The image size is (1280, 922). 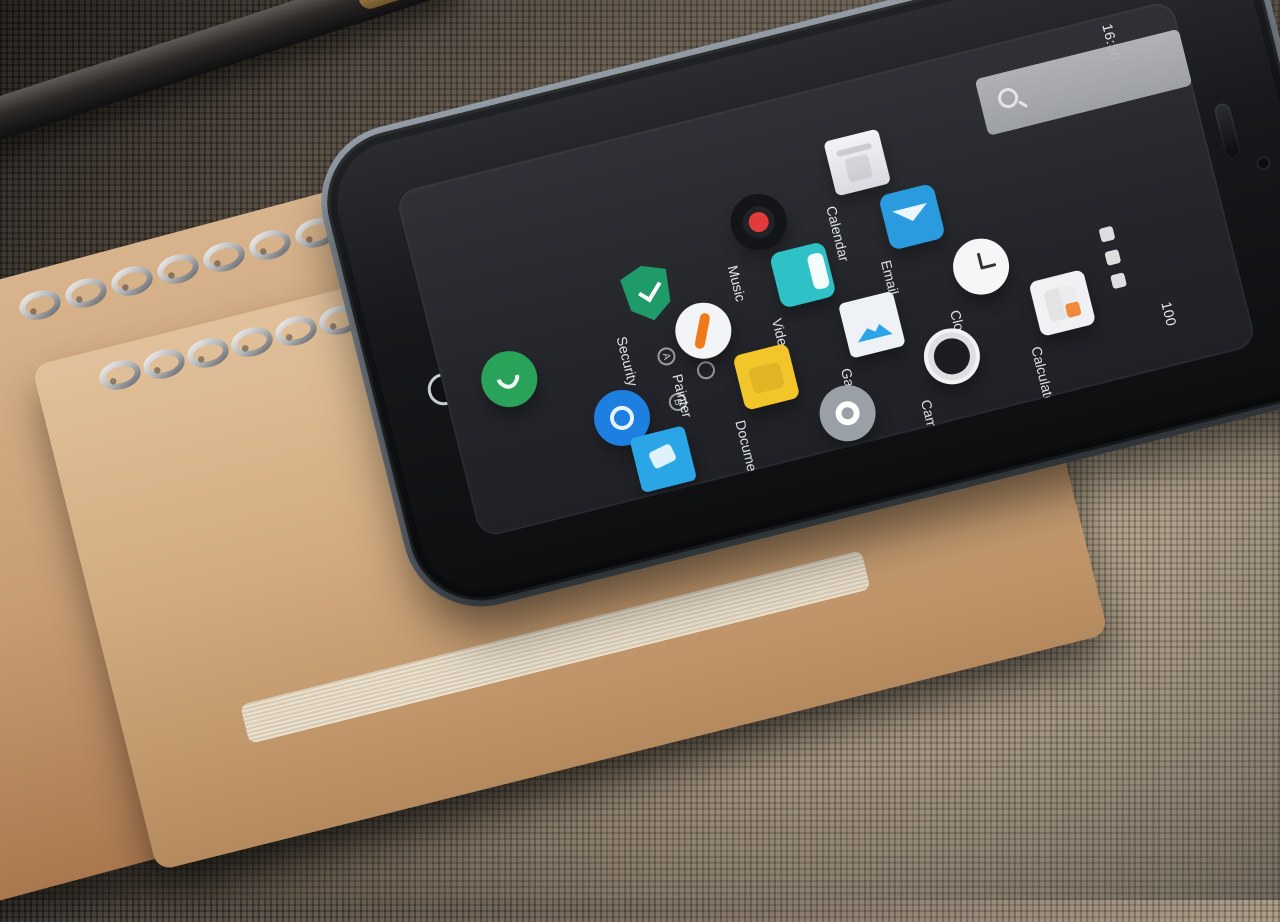 What do you see at coordinates (1119, 281) in the screenshot?
I see `battery-icon` at bounding box center [1119, 281].